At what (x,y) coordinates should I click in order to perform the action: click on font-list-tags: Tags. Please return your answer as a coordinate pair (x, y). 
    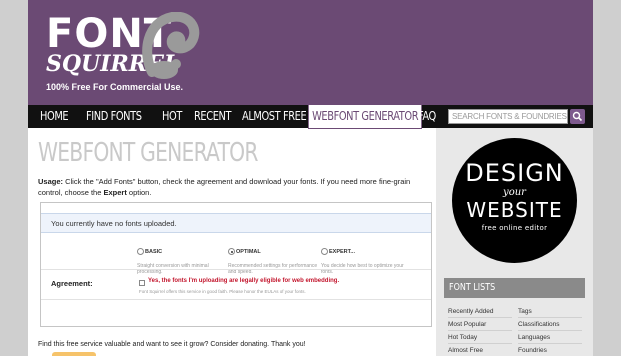
    Looking at the image, I should click on (550, 312).